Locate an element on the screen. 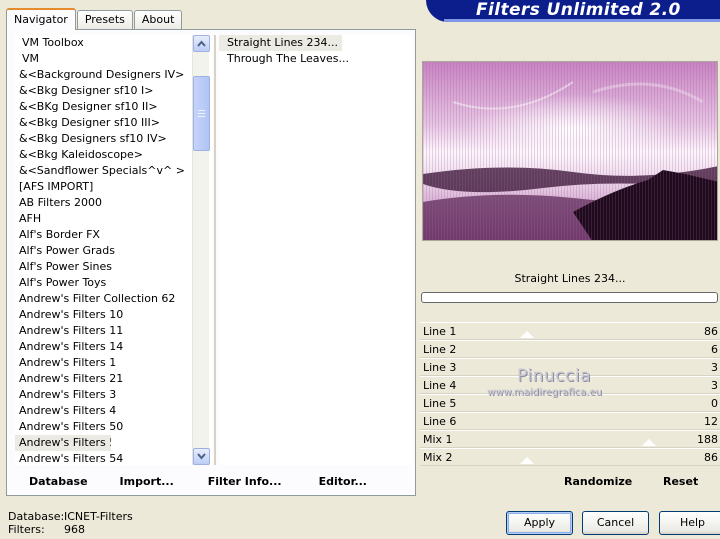  help-button: Help is located at coordinates (689, 523).